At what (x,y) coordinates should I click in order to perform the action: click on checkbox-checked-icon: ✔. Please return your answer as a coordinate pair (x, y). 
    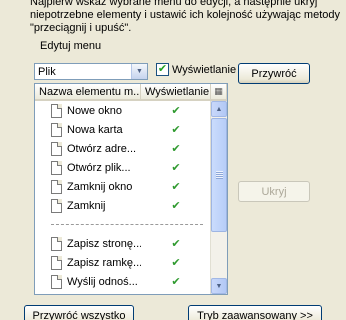
    Looking at the image, I should click on (162, 69).